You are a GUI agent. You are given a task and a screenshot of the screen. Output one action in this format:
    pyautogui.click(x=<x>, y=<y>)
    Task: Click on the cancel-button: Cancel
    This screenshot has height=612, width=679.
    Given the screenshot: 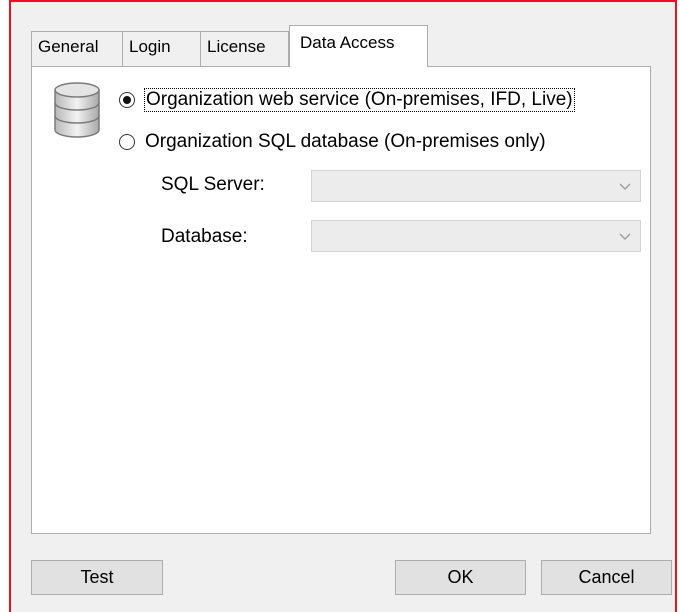 What is the action you would take?
    pyautogui.click(x=606, y=577)
    